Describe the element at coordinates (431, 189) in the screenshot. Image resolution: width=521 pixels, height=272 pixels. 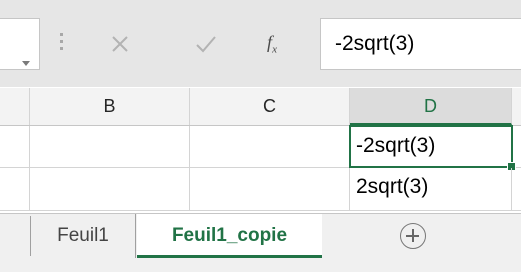
I see `cell-d2: 2sqrt(3)` at that location.